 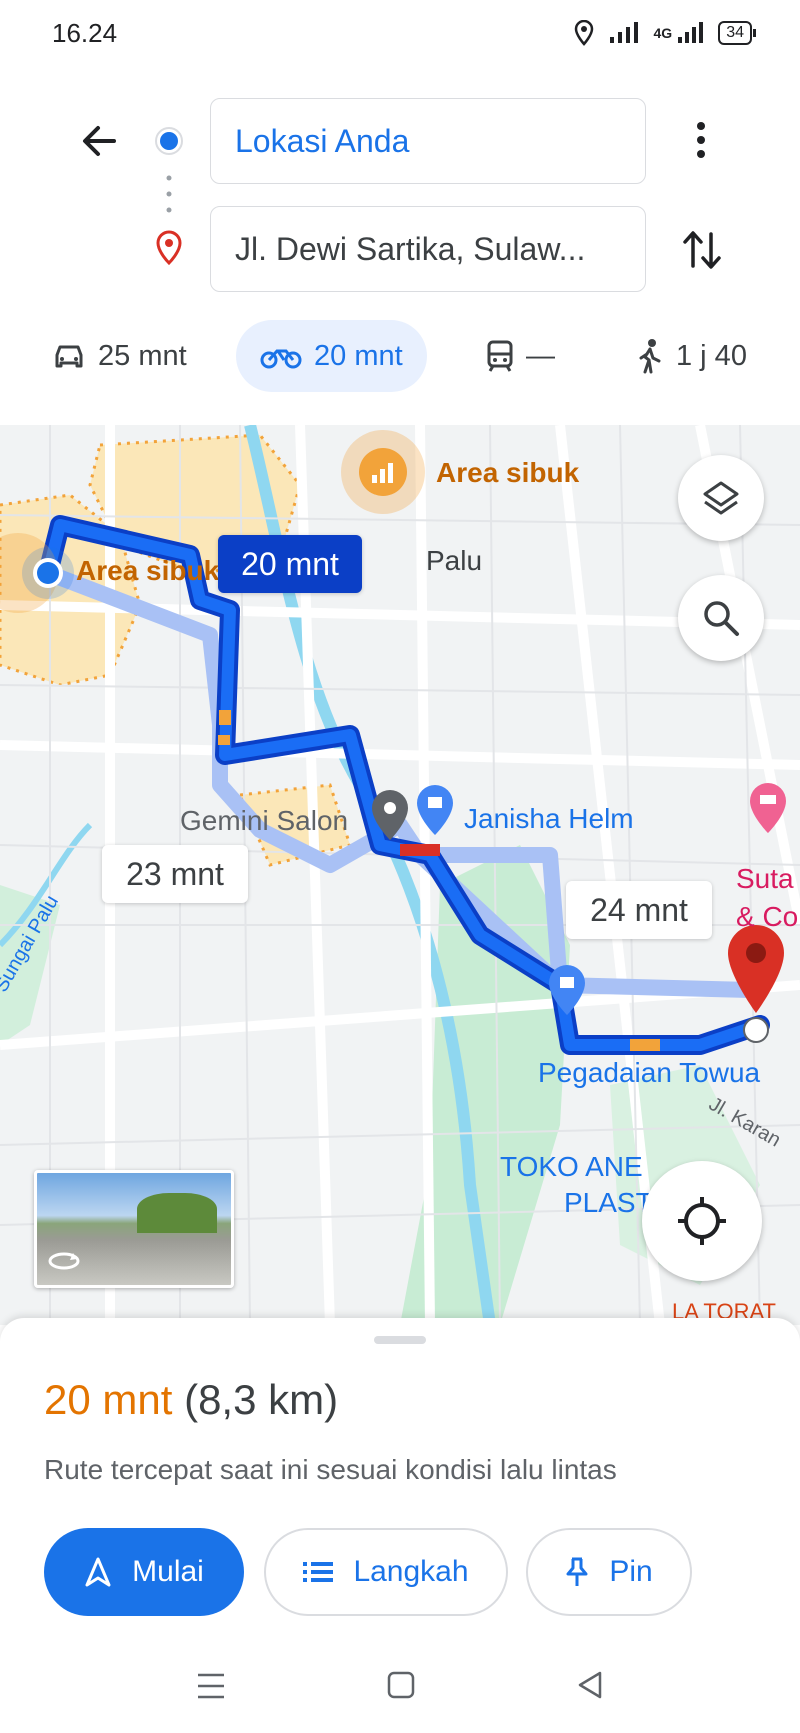 What do you see at coordinates (571, 1166) in the screenshot?
I see `toko-label-1: TOKO ANE` at bounding box center [571, 1166].